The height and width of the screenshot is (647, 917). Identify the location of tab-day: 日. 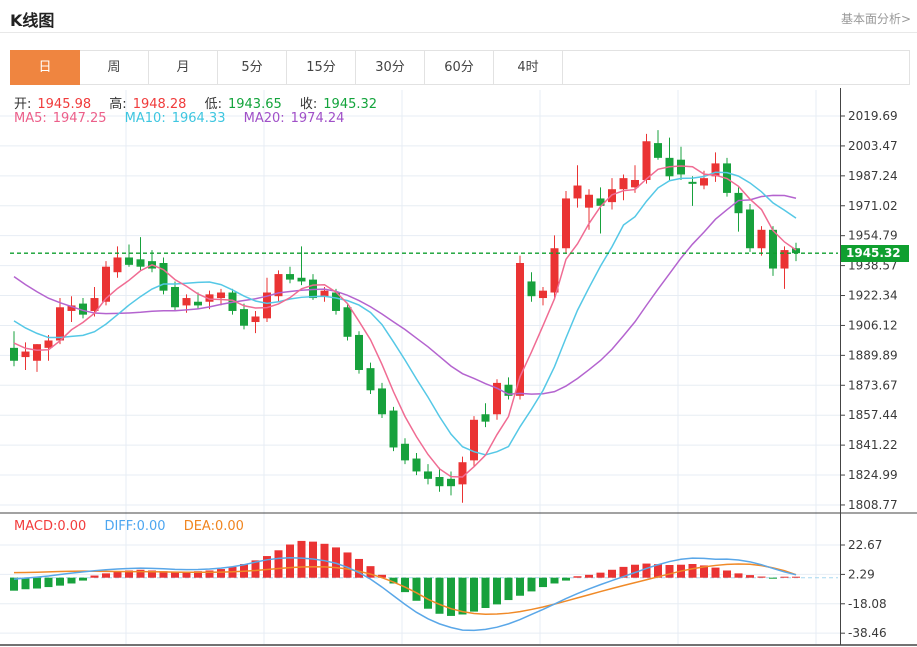
(45, 67).